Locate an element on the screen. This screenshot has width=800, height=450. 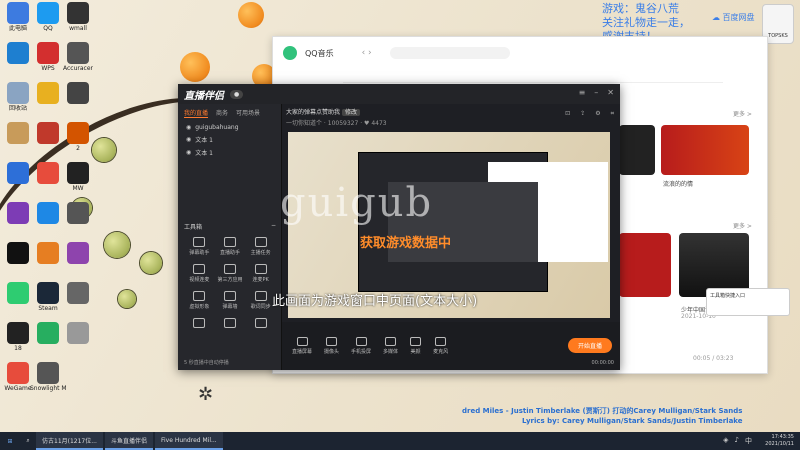
search-icon: ⌕ is located at coordinates (28, 441).